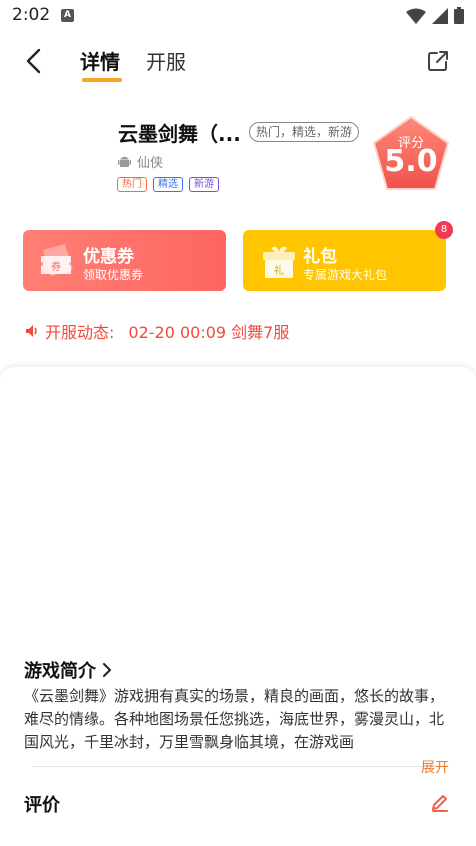 The height and width of the screenshot is (846, 476). Describe the element at coordinates (440, 15) in the screenshot. I see `signal-icon` at that location.